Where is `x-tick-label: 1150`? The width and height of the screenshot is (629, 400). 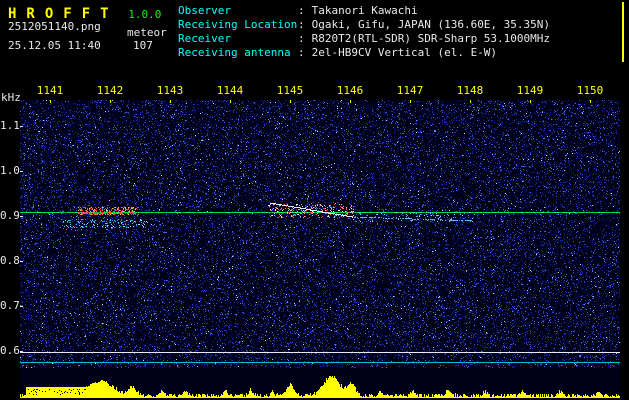 x-tick-label: 1150 is located at coordinates (590, 90).